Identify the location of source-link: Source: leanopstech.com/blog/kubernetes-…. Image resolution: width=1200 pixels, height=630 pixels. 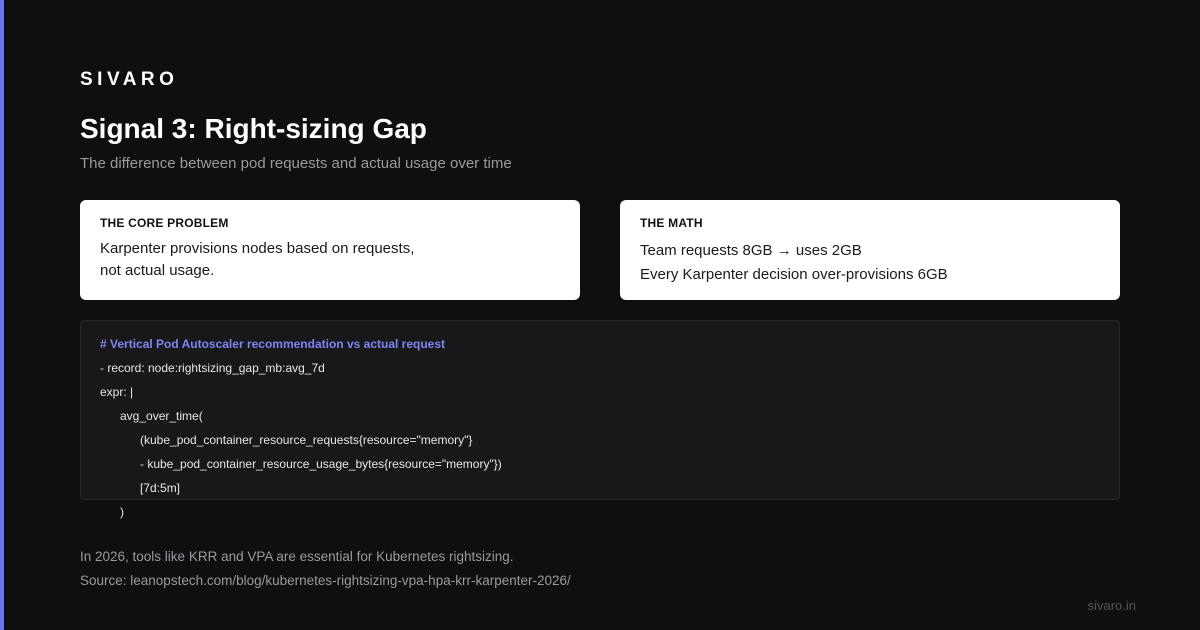
(325, 581).